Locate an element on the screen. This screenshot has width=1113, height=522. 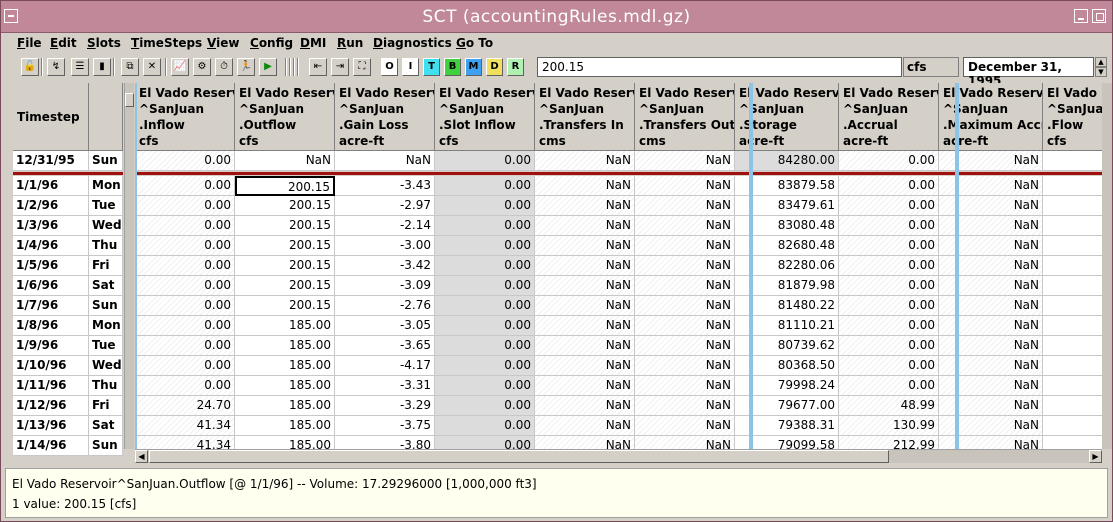
column-header: El Vado Reservoir ^SanJuan .Outflow cfs is located at coordinates (285, 117).